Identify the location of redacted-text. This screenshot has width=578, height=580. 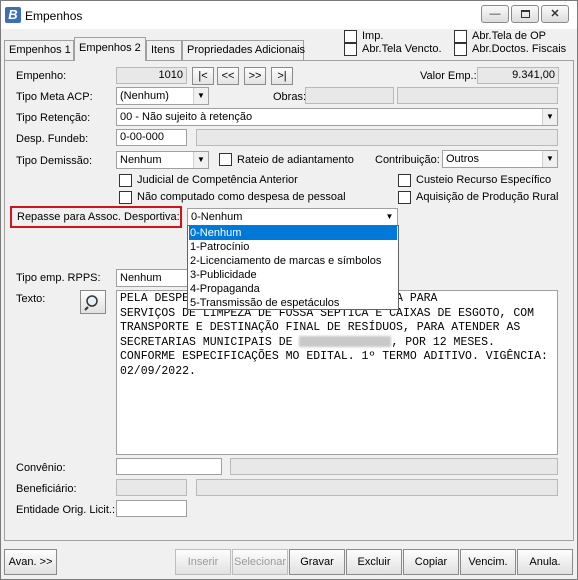
(345, 341).